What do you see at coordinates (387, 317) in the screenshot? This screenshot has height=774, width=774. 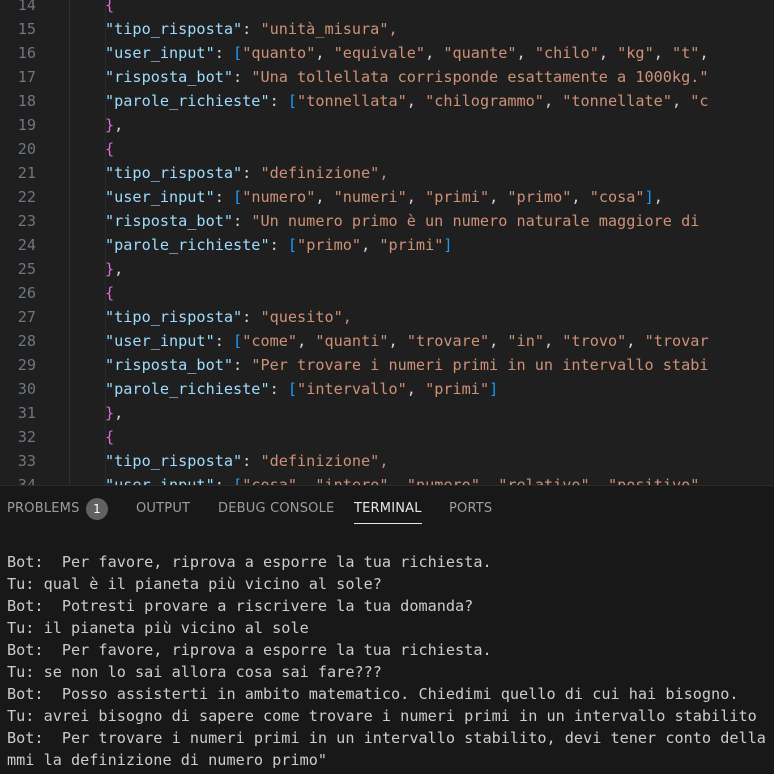 I see `code-line: 27 "tipo_risposta": "quesito",` at bounding box center [387, 317].